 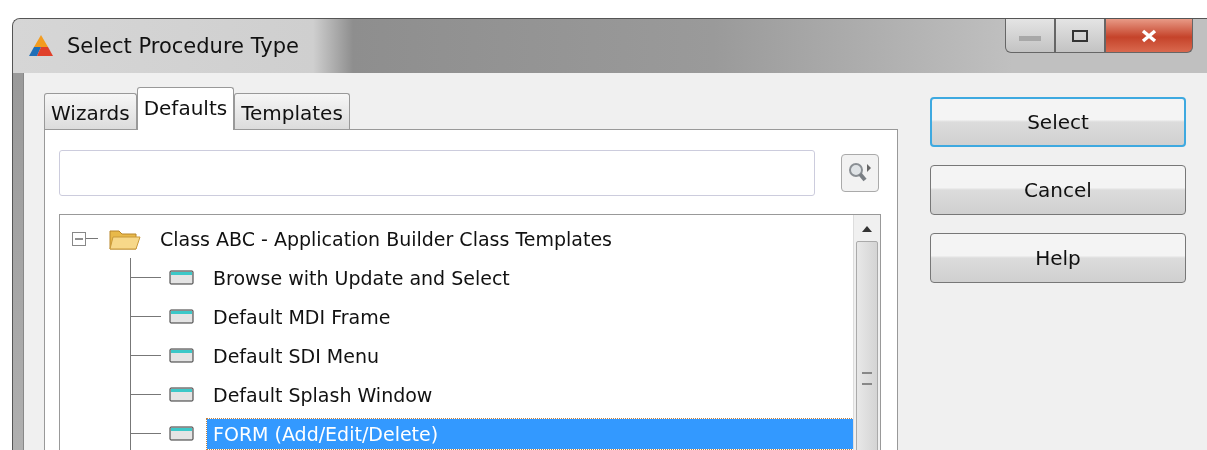 What do you see at coordinates (1030, 36) in the screenshot?
I see `minimize-button` at bounding box center [1030, 36].